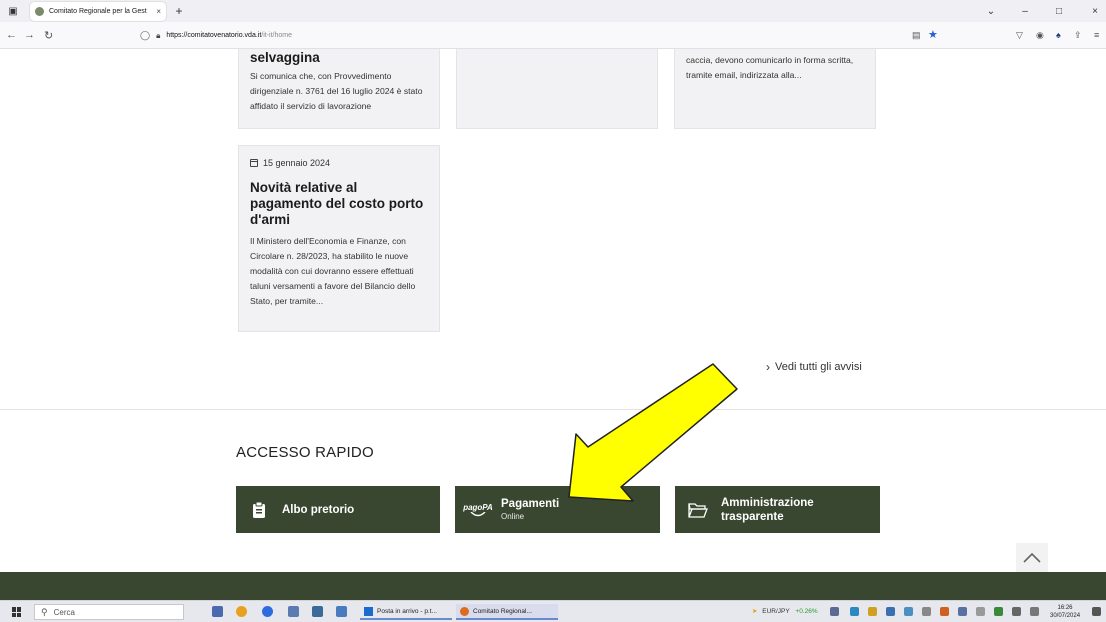 This screenshot has height=622, width=1106. What do you see at coordinates (48, 35) in the screenshot?
I see `reload-icon: ↻` at bounding box center [48, 35].